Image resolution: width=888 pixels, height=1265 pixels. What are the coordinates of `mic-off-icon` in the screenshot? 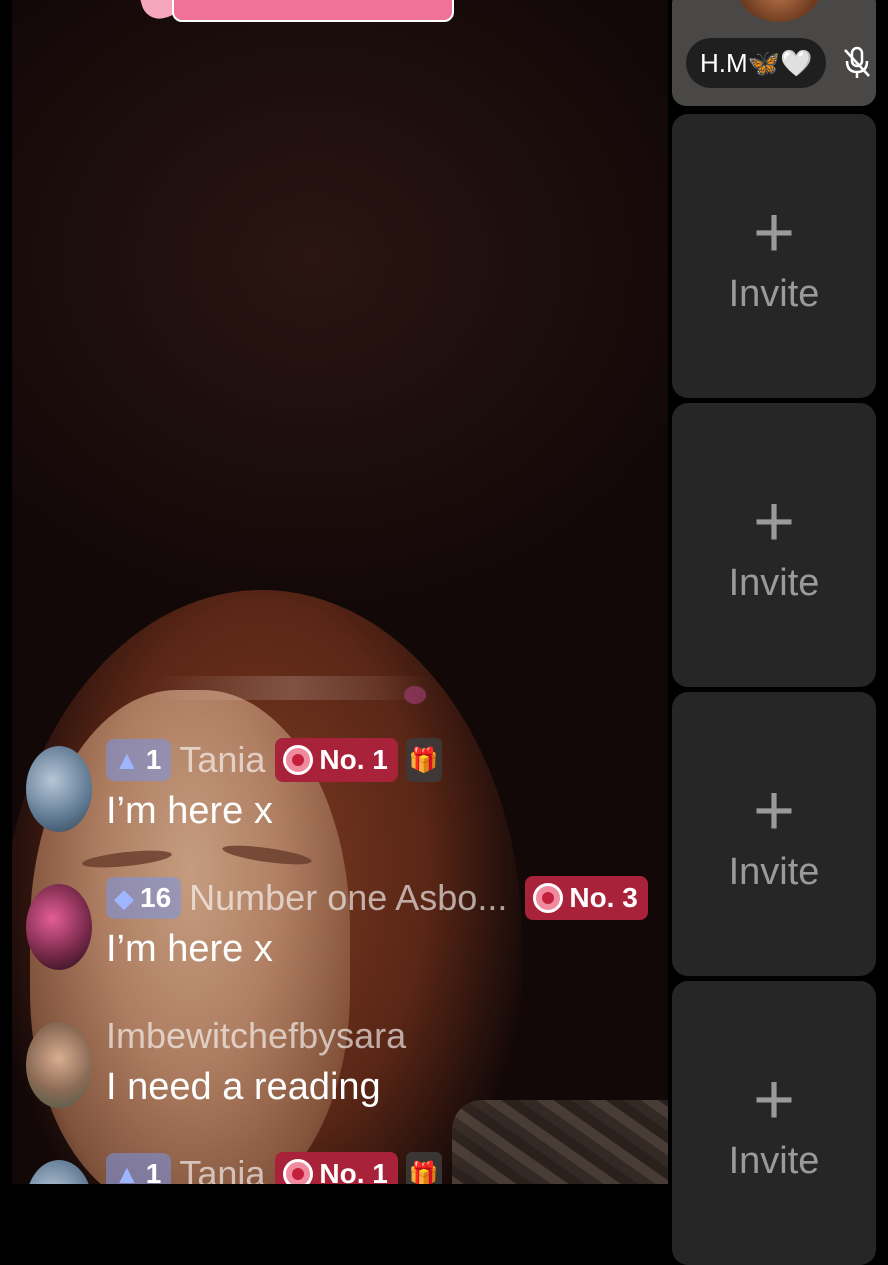 It's located at (857, 63).